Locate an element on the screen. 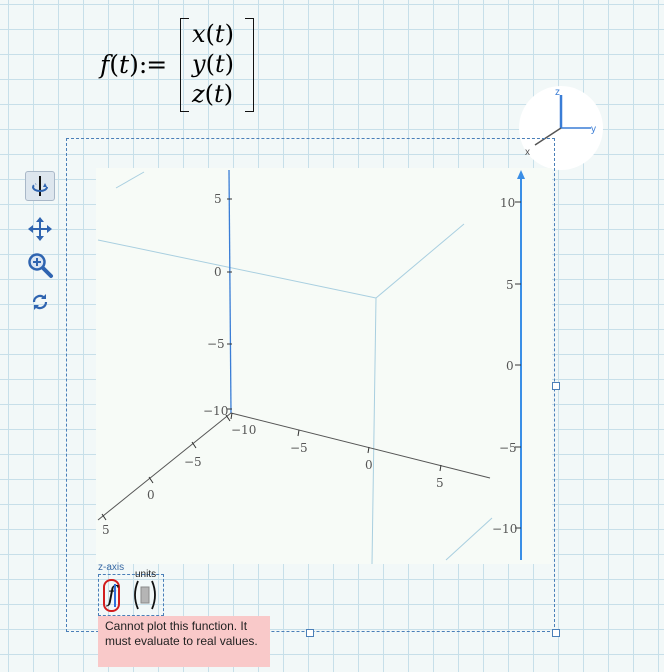 This screenshot has width=664, height=672. matrix-left-bracket is located at coordinates (184, 65).